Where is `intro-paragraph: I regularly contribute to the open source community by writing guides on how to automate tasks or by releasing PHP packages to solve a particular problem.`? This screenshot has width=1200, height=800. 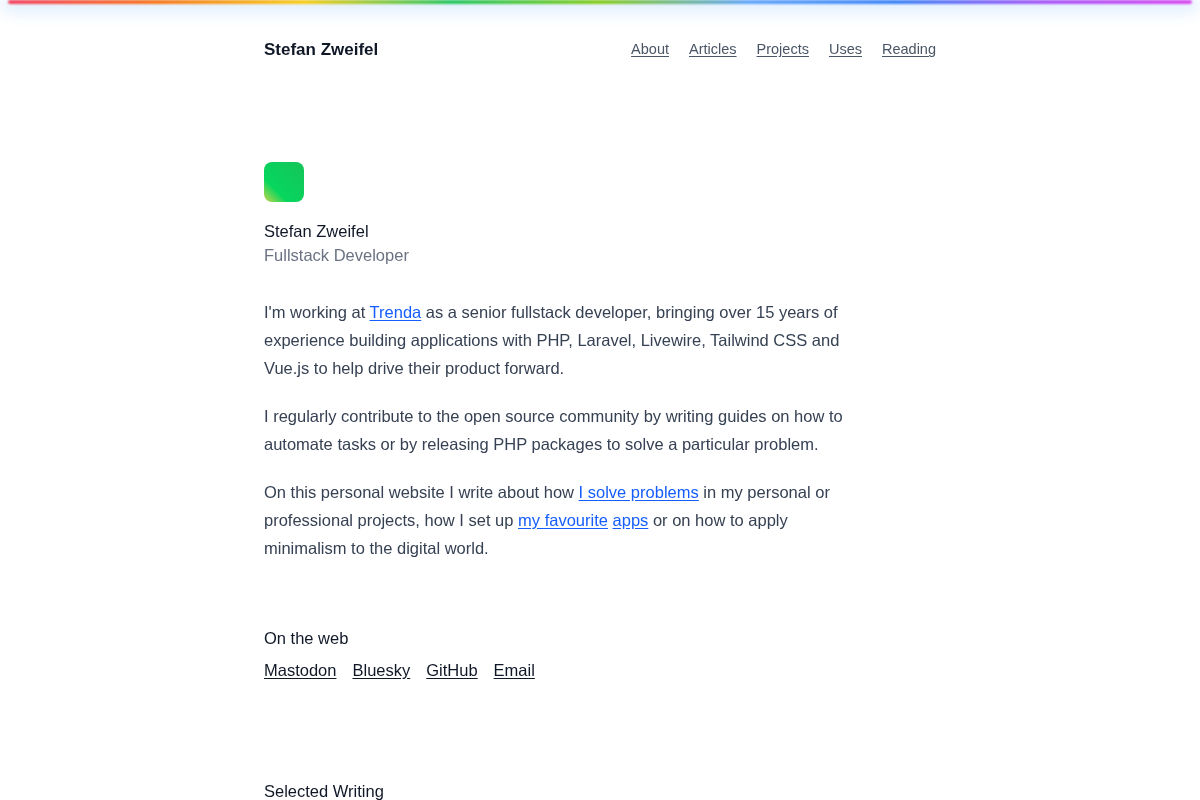 intro-paragraph: I regularly contribute to the open source community by writing guides on how to automate tasks or by releasing PHP packages to solve a particular problem. is located at coordinates (554, 430).